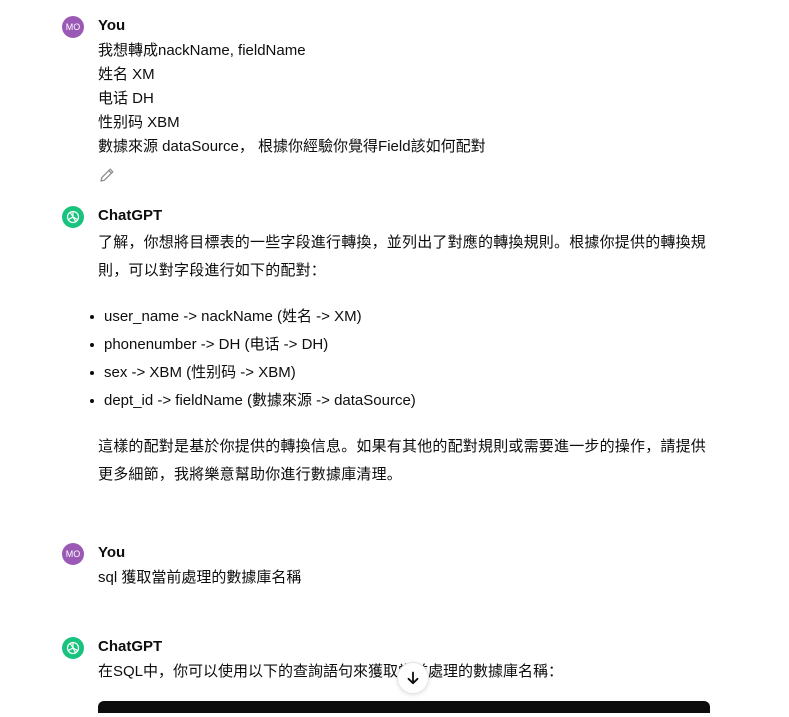  What do you see at coordinates (126, 98) in the screenshot?
I see `message-line: 电话 DH` at bounding box center [126, 98].